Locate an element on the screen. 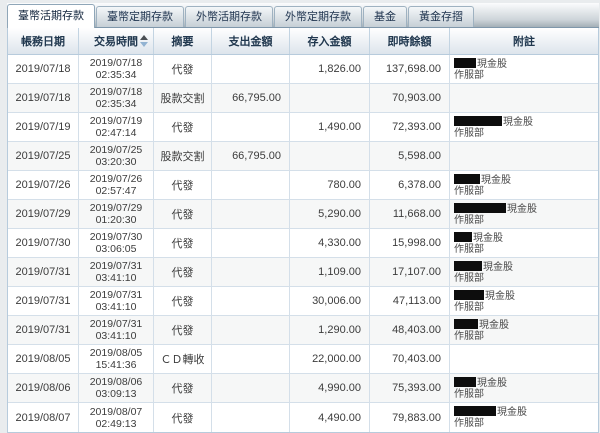 The image size is (600, 433). deposit-amount-cell: 4,990.00 is located at coordinates (329, 388).